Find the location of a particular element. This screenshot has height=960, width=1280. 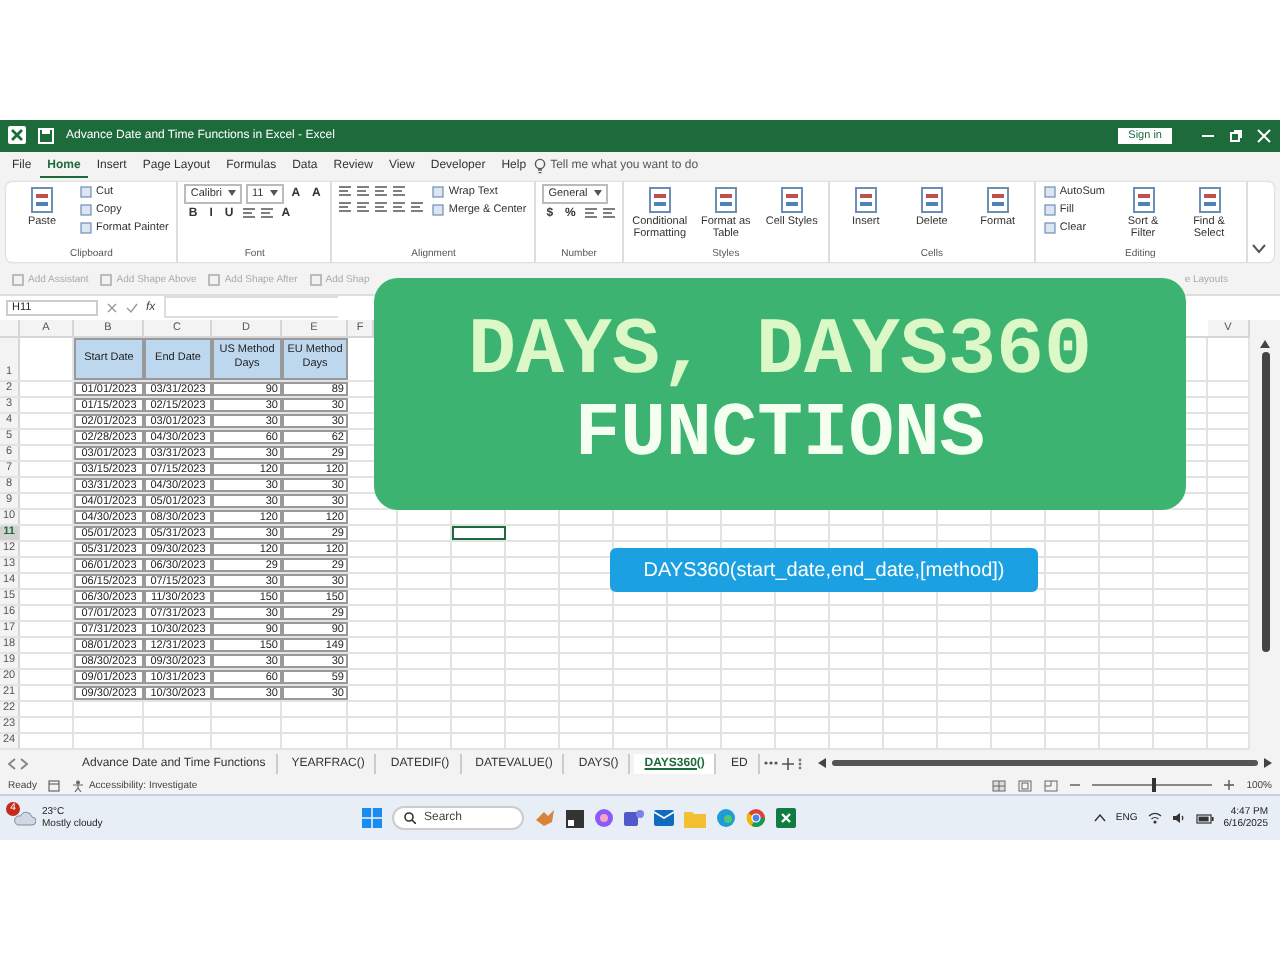

chevron-up-icon is located at coordinates (1099, 818).